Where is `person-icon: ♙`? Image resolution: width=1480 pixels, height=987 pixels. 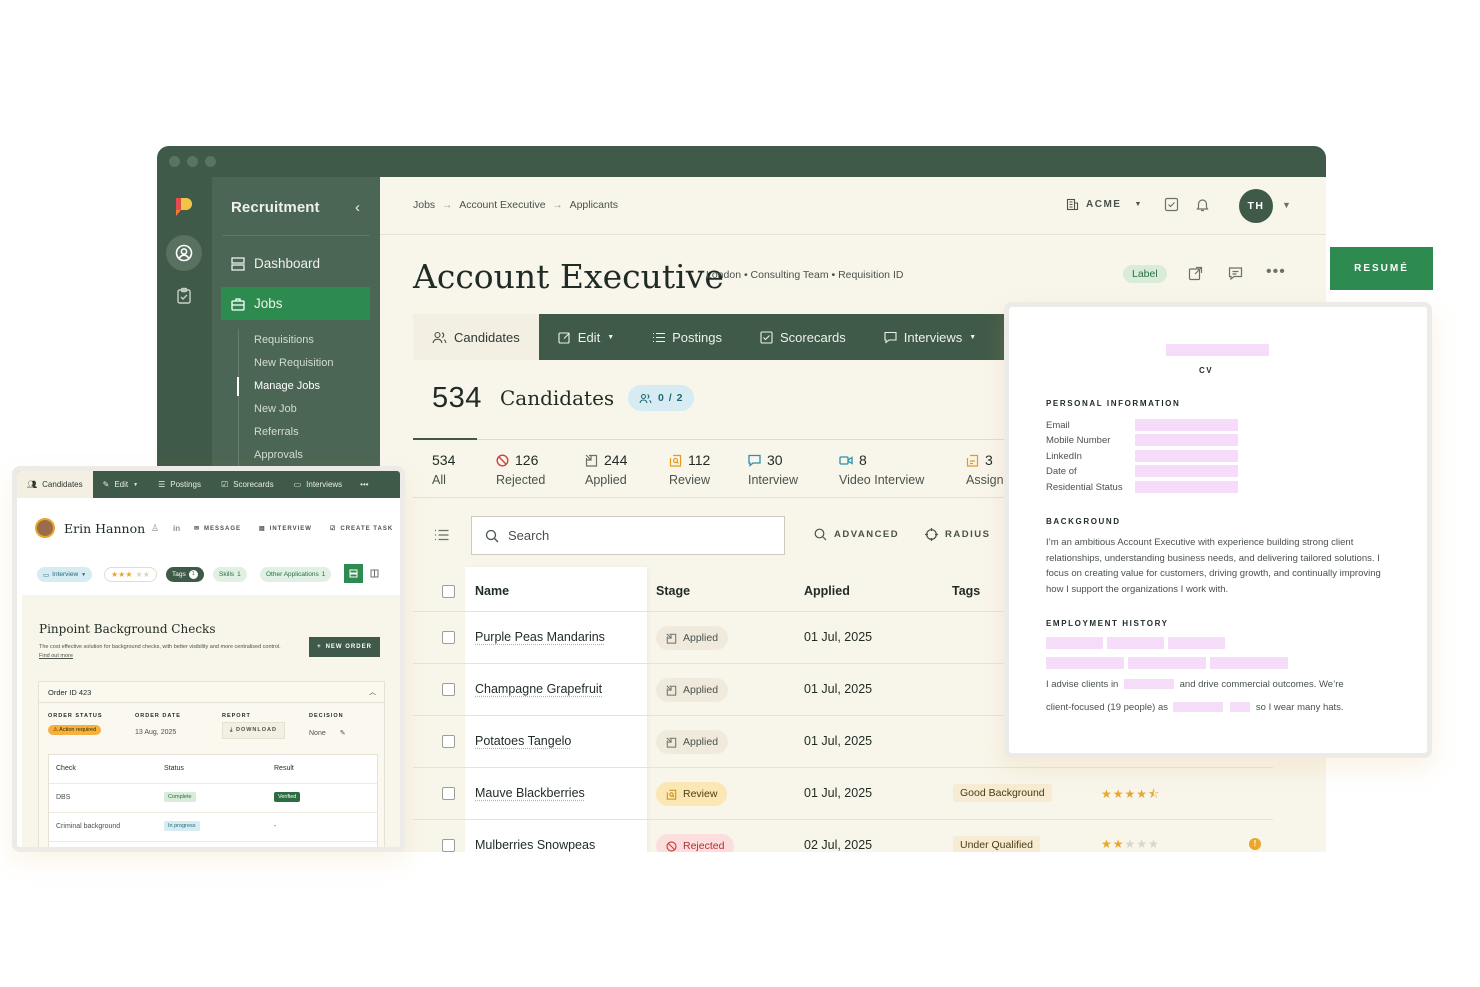
person-icon: ♙ is located at coordinates (155, 528).